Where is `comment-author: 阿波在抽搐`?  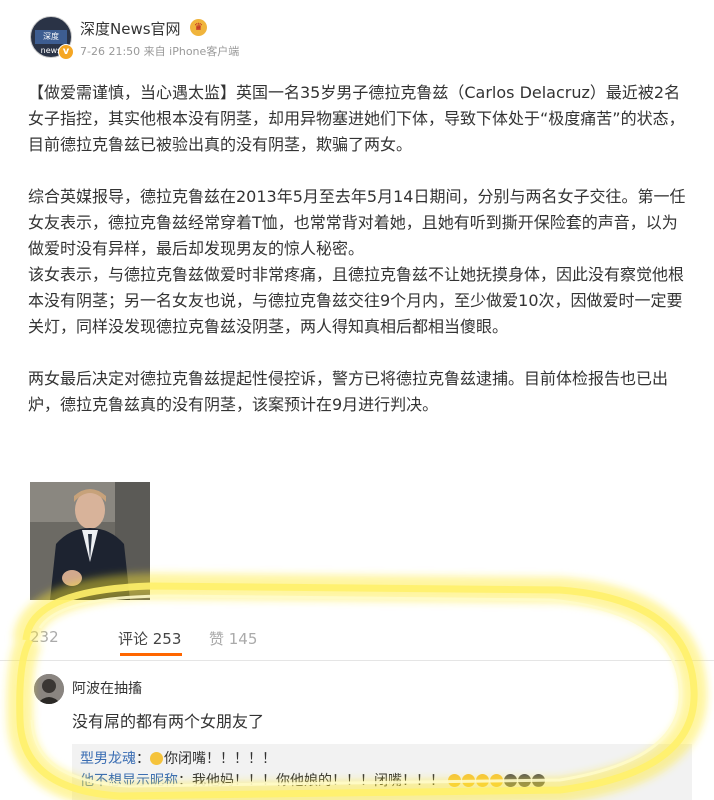 comment-author: 阿波在抽搐 is located at coordinates (107, 688).